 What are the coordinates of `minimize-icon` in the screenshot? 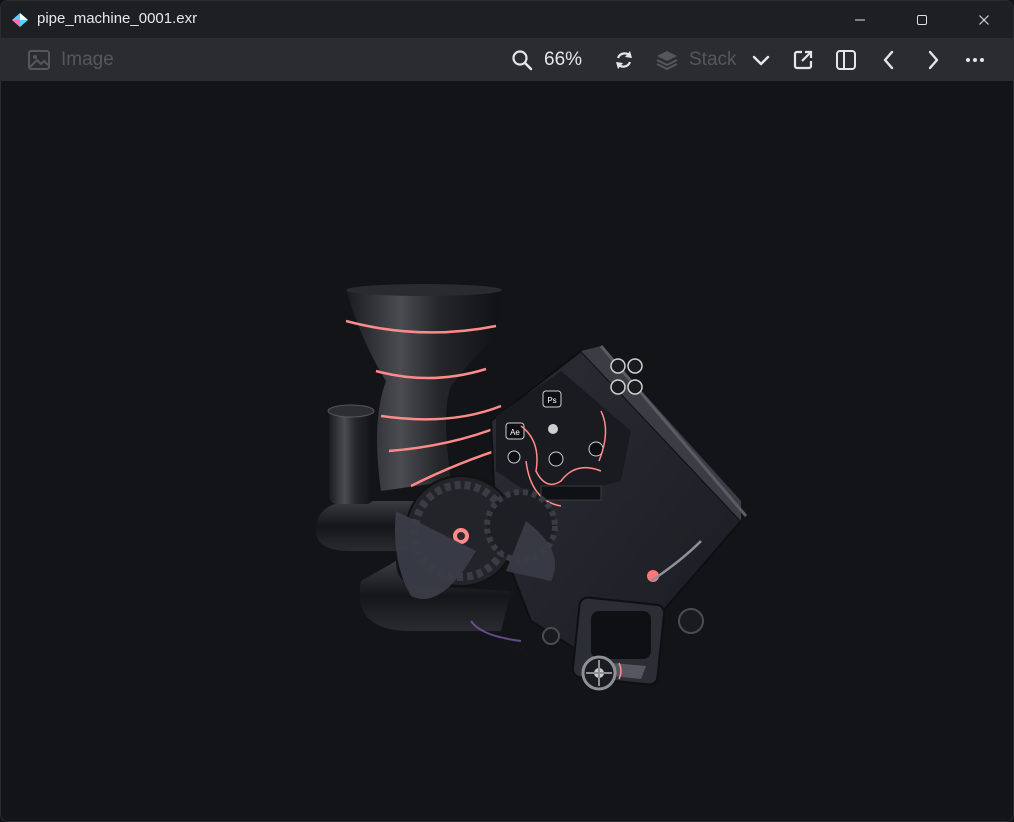 It's located at (860, 19).